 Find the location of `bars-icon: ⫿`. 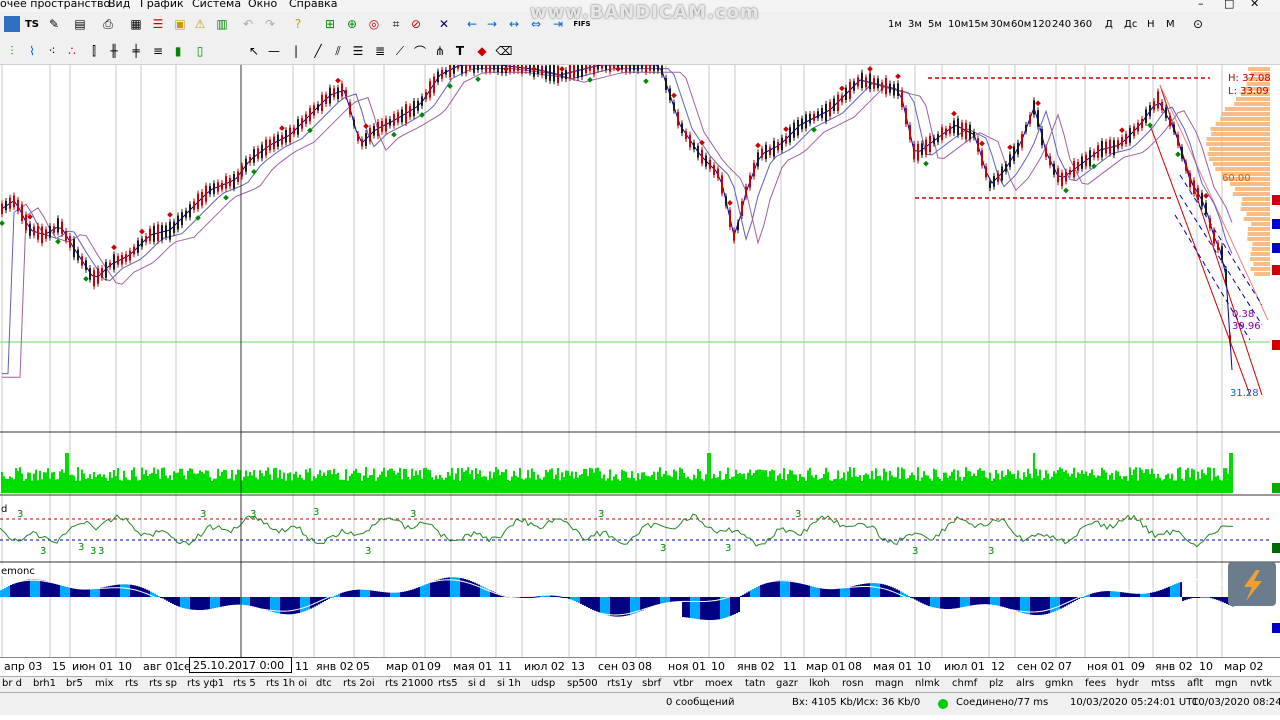

bars-icon: ⫿ is located at coordinates (94, 51).